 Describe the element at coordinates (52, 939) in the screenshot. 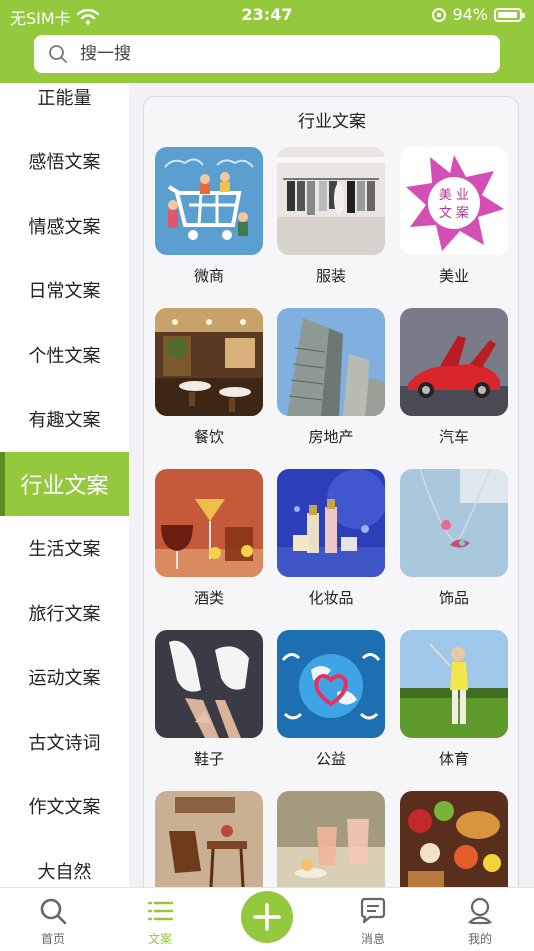

I see `tab-label: 首页` at that location.